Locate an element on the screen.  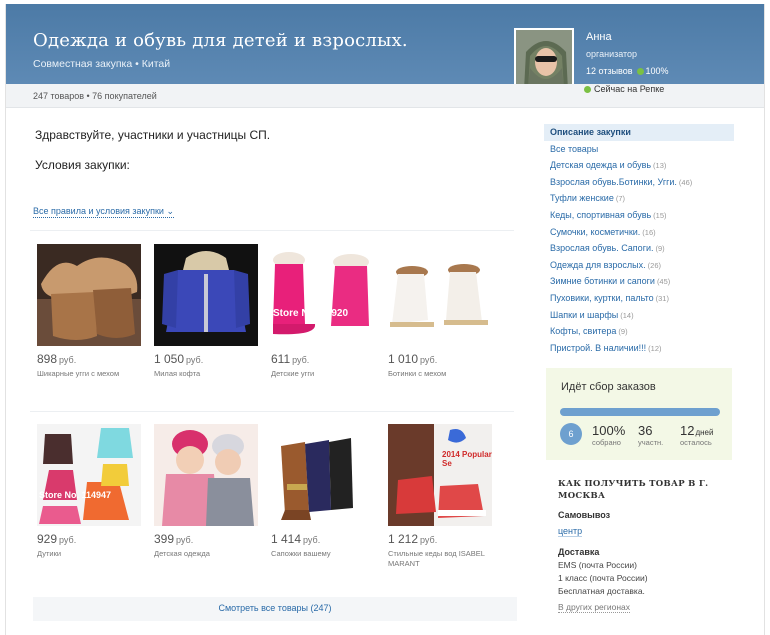
sidebar-item: Кофты, свитера (9) is located at coordinates (639, 331).